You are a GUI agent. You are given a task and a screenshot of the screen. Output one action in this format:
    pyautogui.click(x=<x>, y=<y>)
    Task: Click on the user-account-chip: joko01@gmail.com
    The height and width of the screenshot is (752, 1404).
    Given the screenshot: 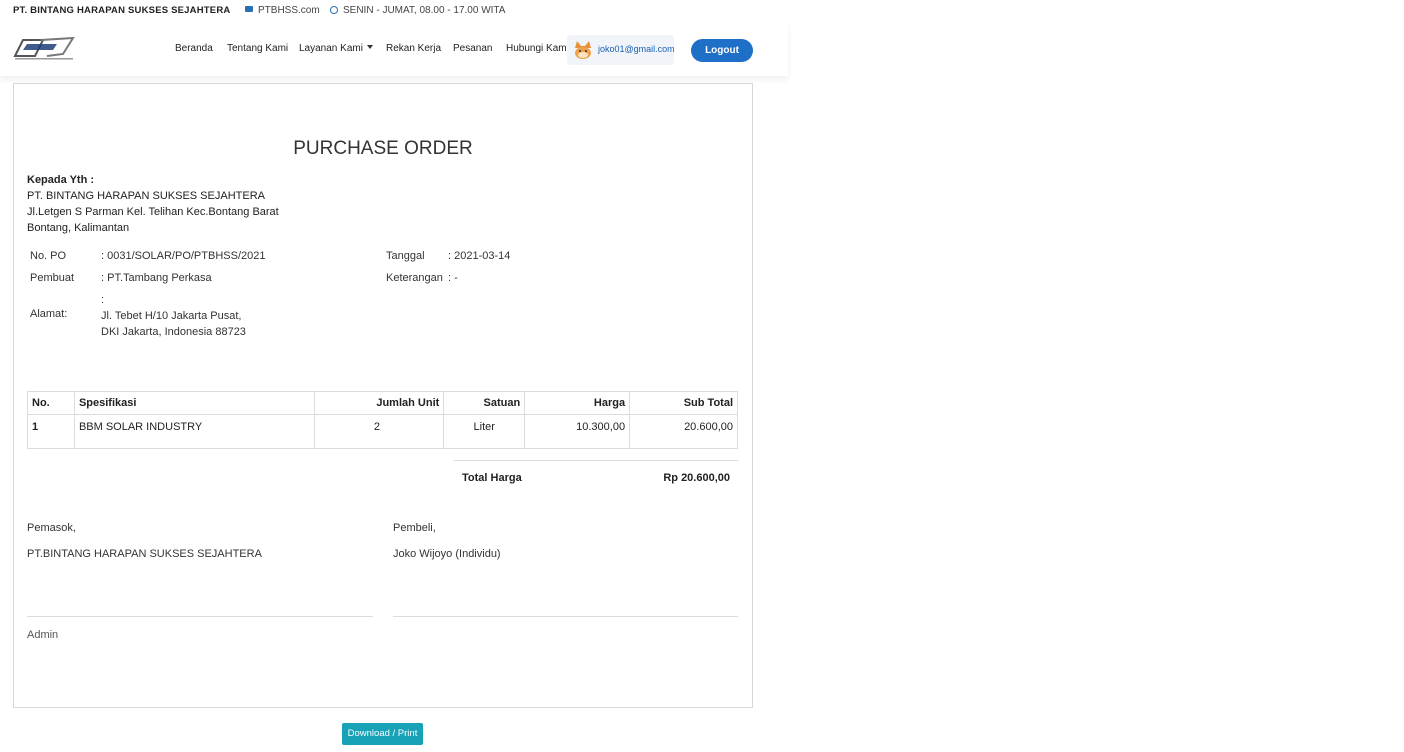 What is the action you would take?
    pyautogui.click(x=621, y=50)
    